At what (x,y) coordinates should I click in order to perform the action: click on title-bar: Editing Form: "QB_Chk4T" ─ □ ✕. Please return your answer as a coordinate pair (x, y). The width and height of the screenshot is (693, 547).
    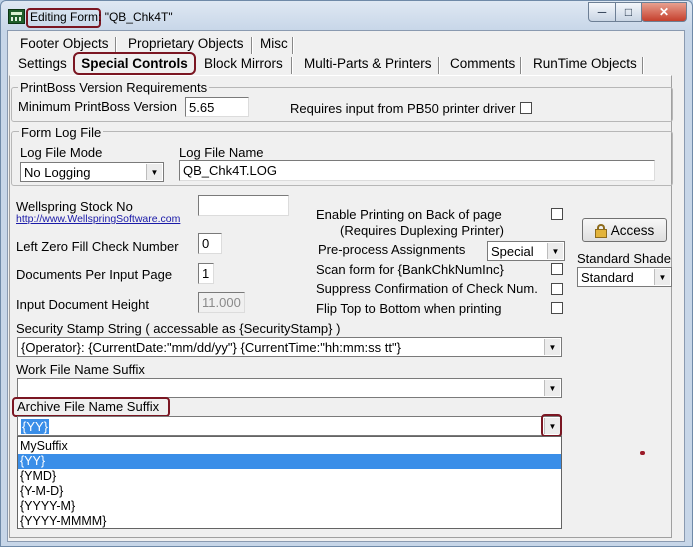
    Looking at the image, I should click on (346, 16).